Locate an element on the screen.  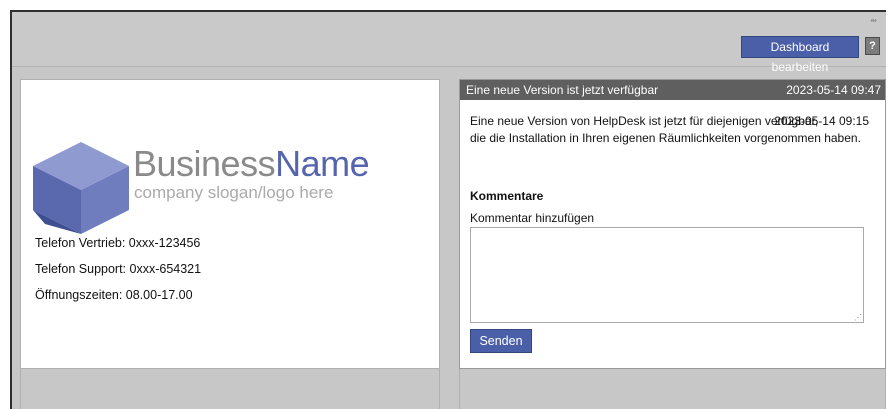
edit-dashboard-button: Dashboard bearbeiten is located at coordinates (800, 55).